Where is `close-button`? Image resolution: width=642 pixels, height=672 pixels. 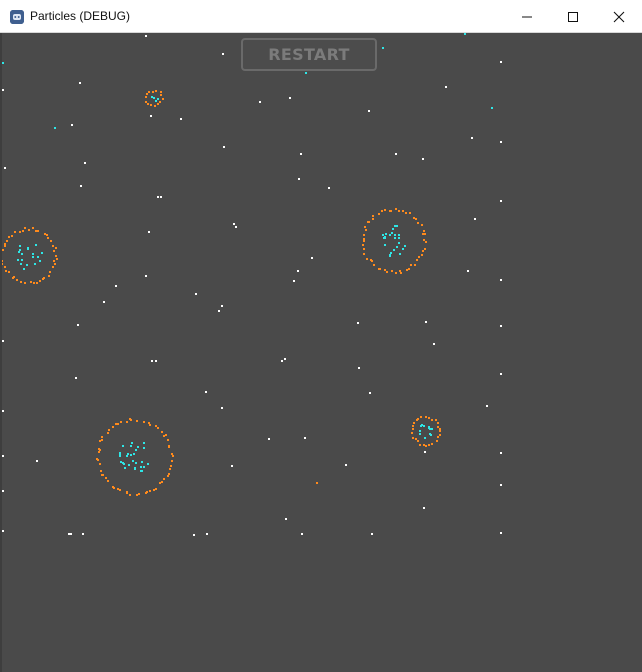
close-button is located at coordinates (619, 16).